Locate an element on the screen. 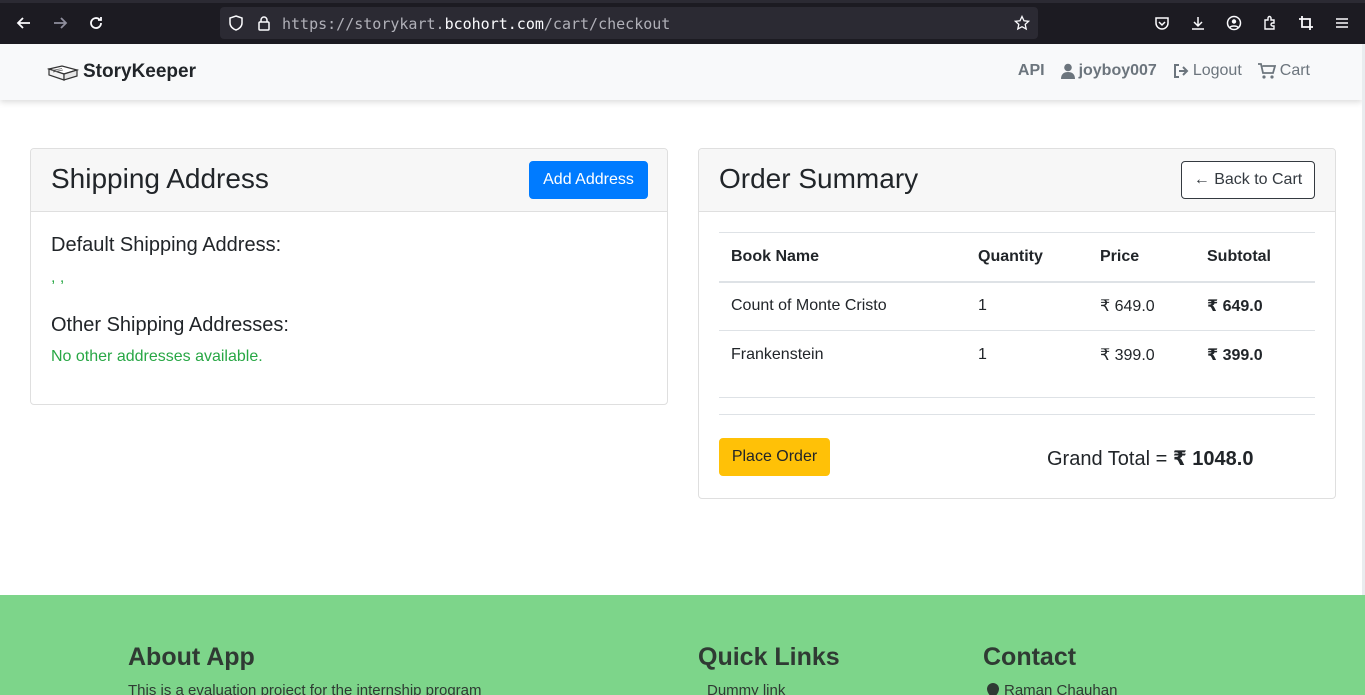  add-address-button: Add Address is located at coordinates (588, 180).